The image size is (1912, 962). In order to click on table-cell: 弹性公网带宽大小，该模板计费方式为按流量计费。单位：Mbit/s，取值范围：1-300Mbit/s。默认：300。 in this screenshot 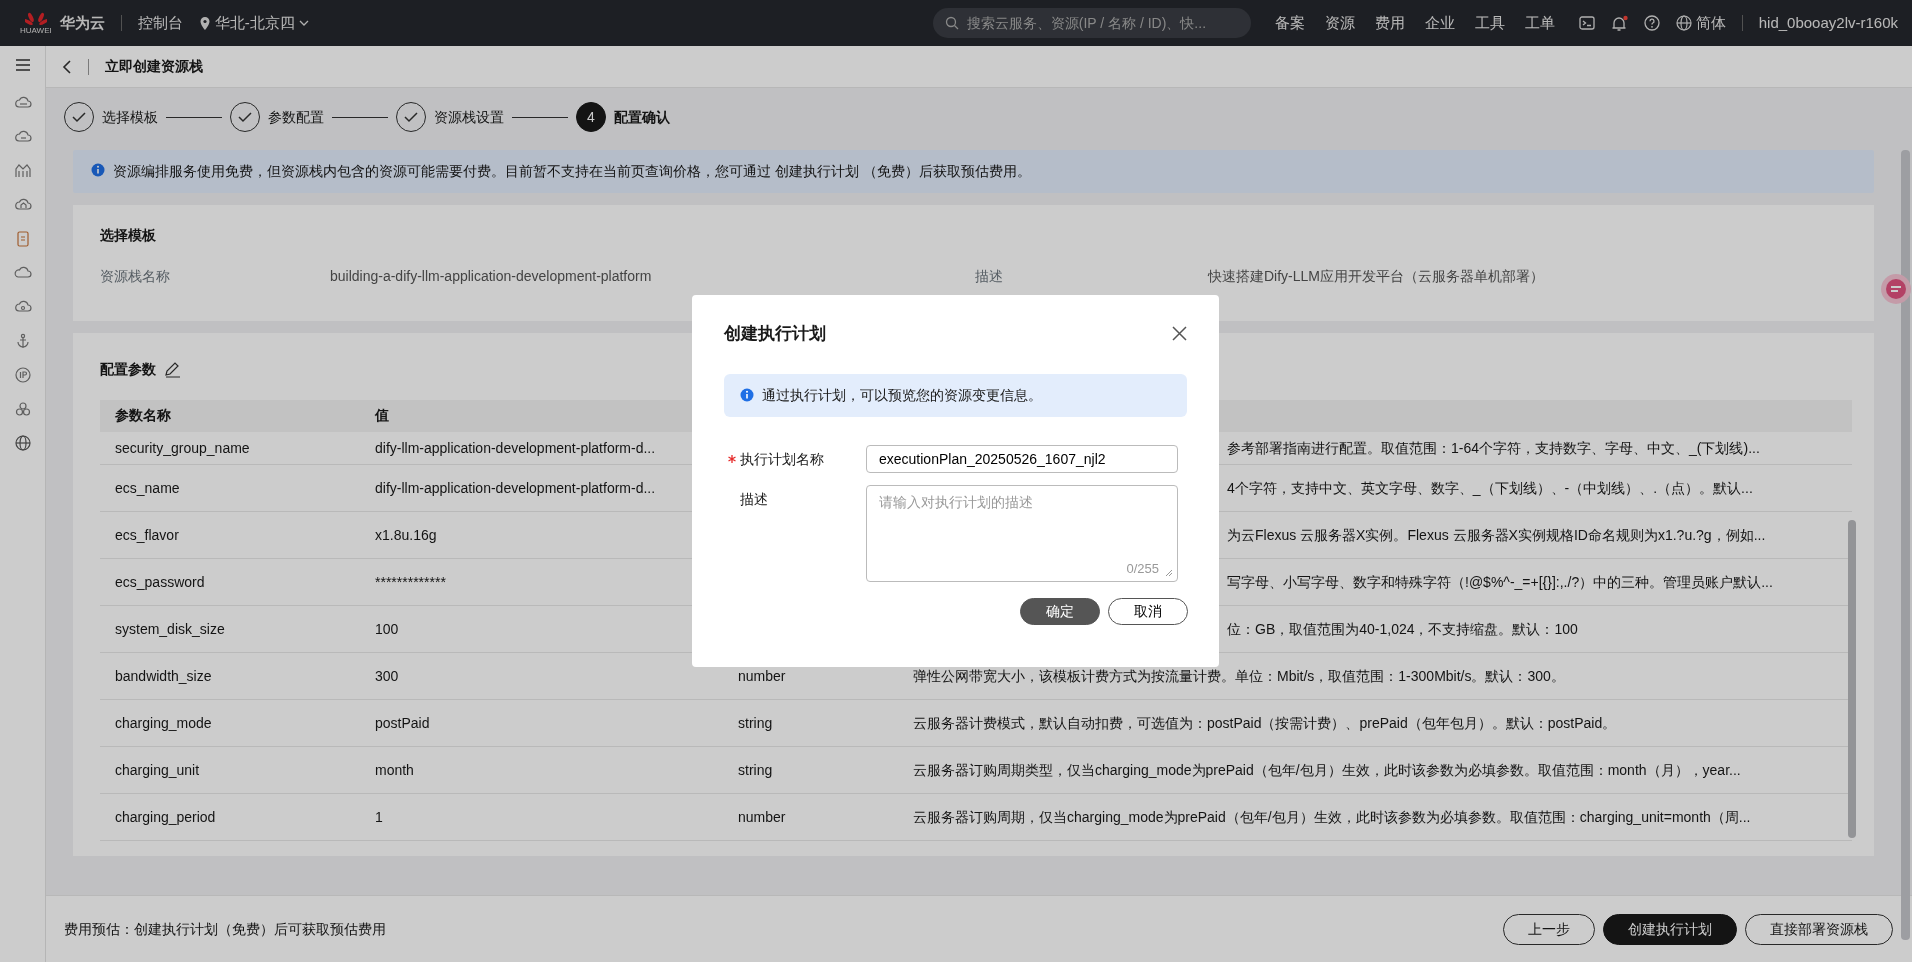, I will do `click(1239, 675)`.